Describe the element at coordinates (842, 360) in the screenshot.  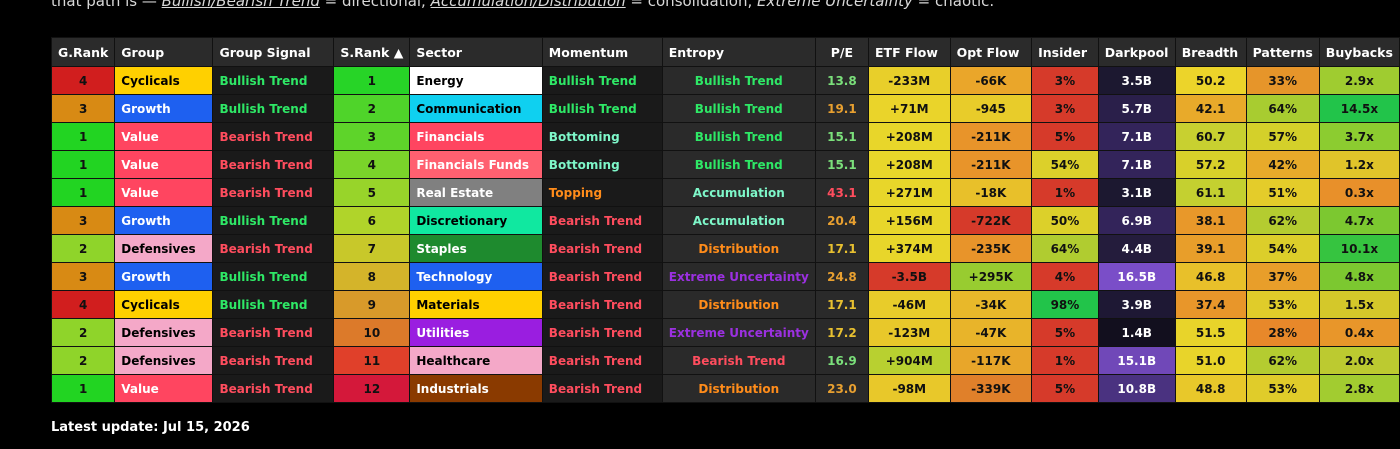
I see `pe-cell: 16.9` at that location.